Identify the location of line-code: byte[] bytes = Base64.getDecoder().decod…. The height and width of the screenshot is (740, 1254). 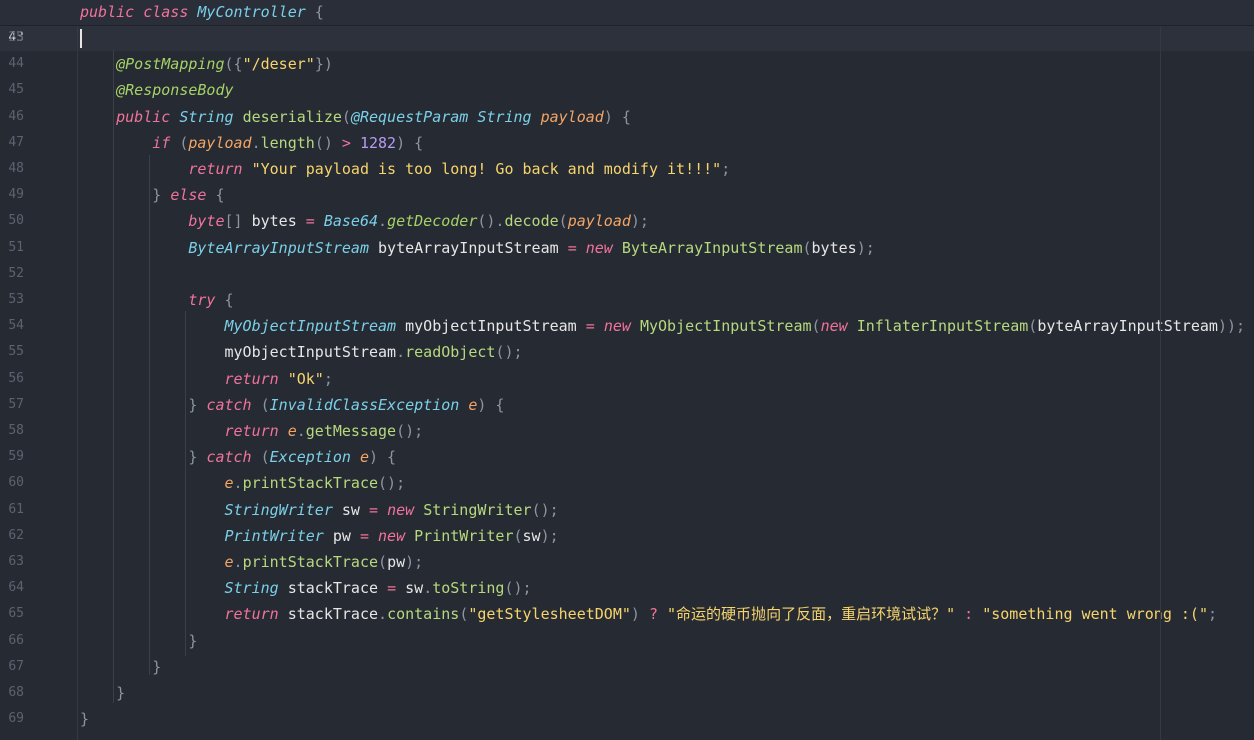
(364, 221).